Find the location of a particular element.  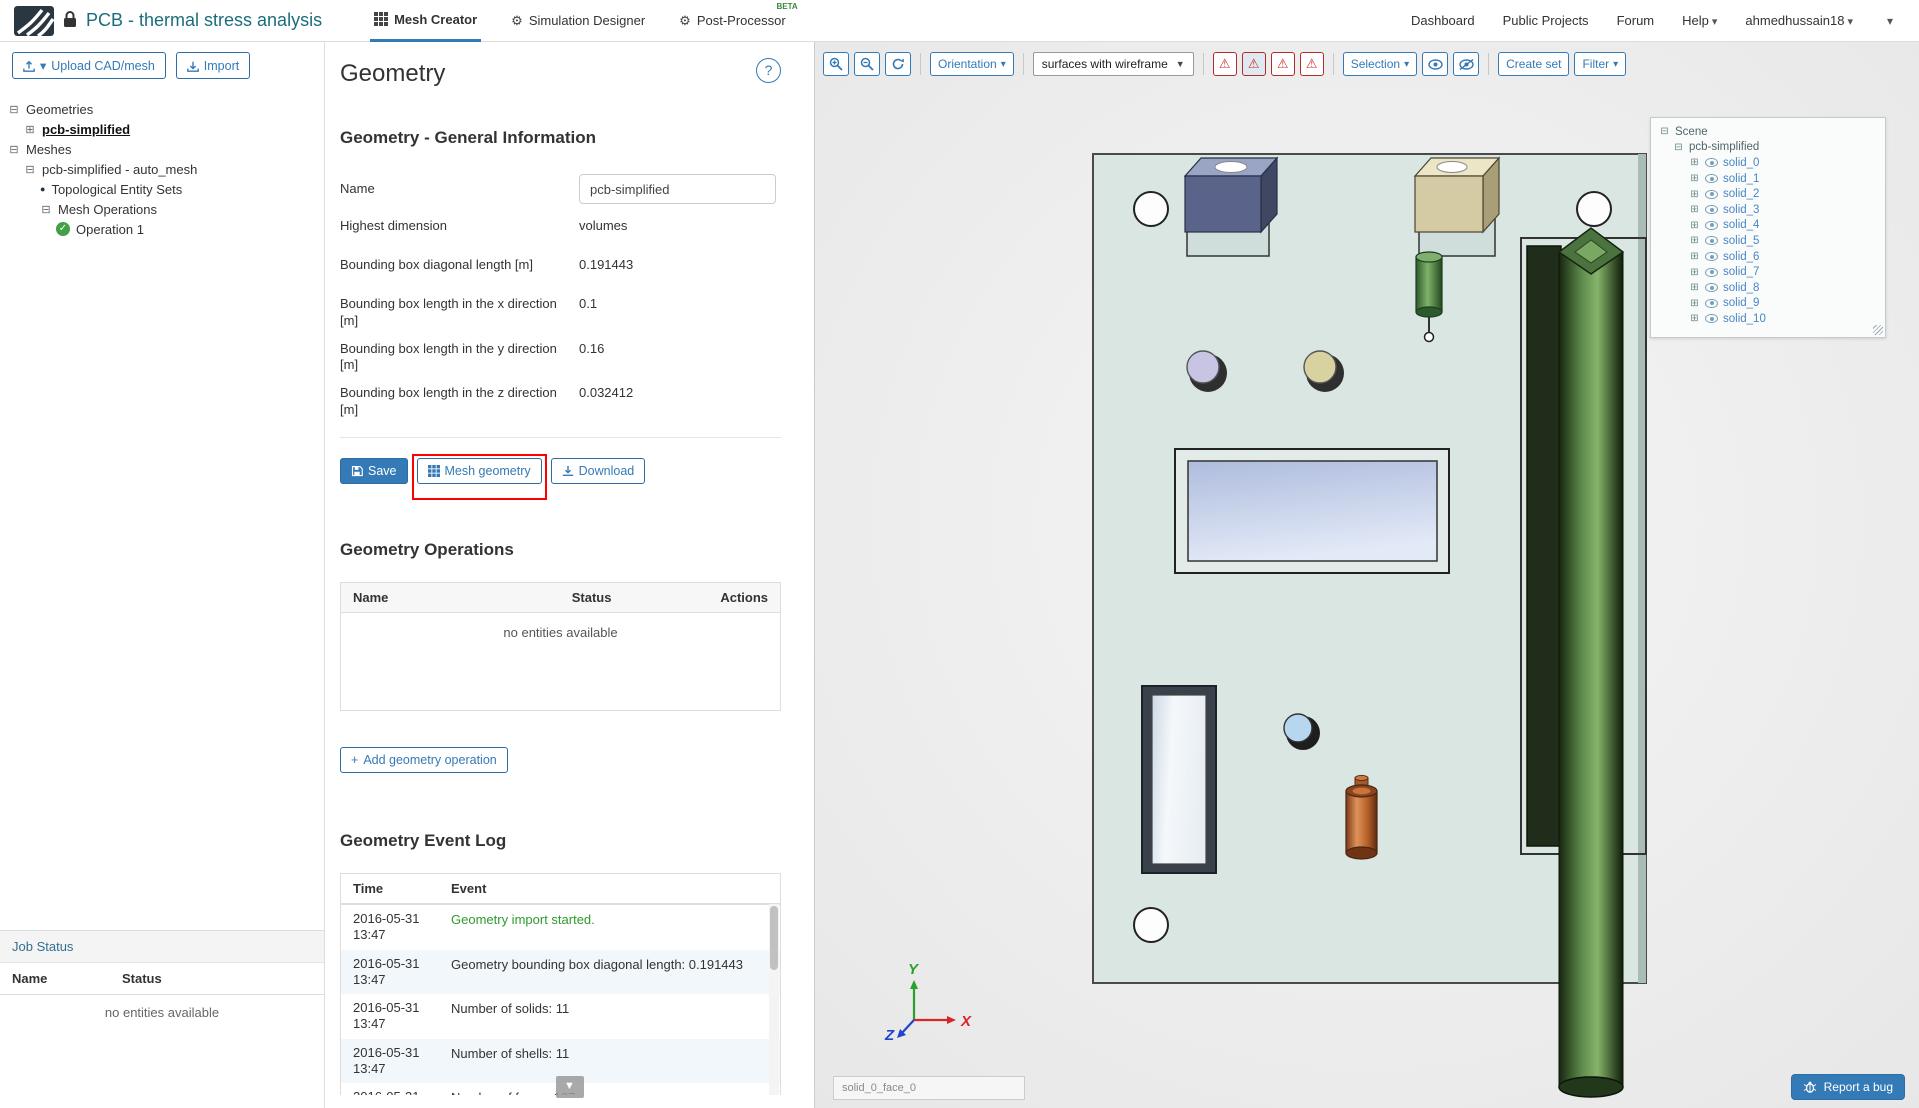

save-button: Save is located at coordinates (374, 471).